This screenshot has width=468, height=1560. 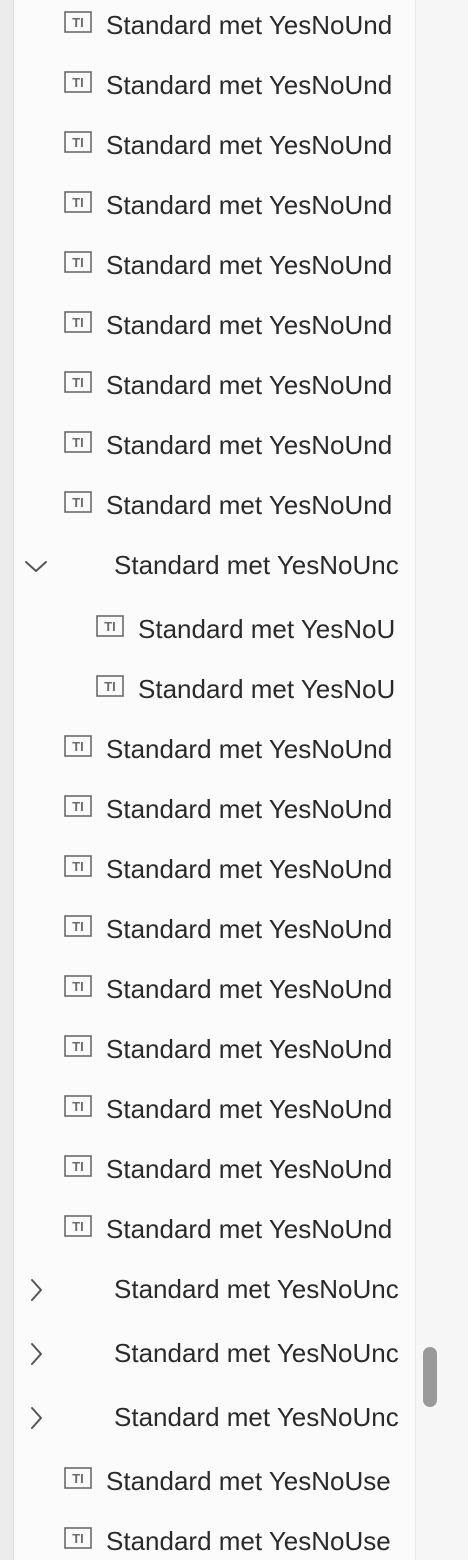 What do you see at coordinates (36, 566) in the screenshot?
I see `chevron-down-icon` at bounding box center [36, 566].